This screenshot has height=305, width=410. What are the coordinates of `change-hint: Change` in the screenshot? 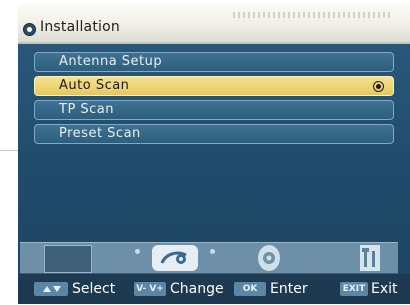 It's located at (197, 289).